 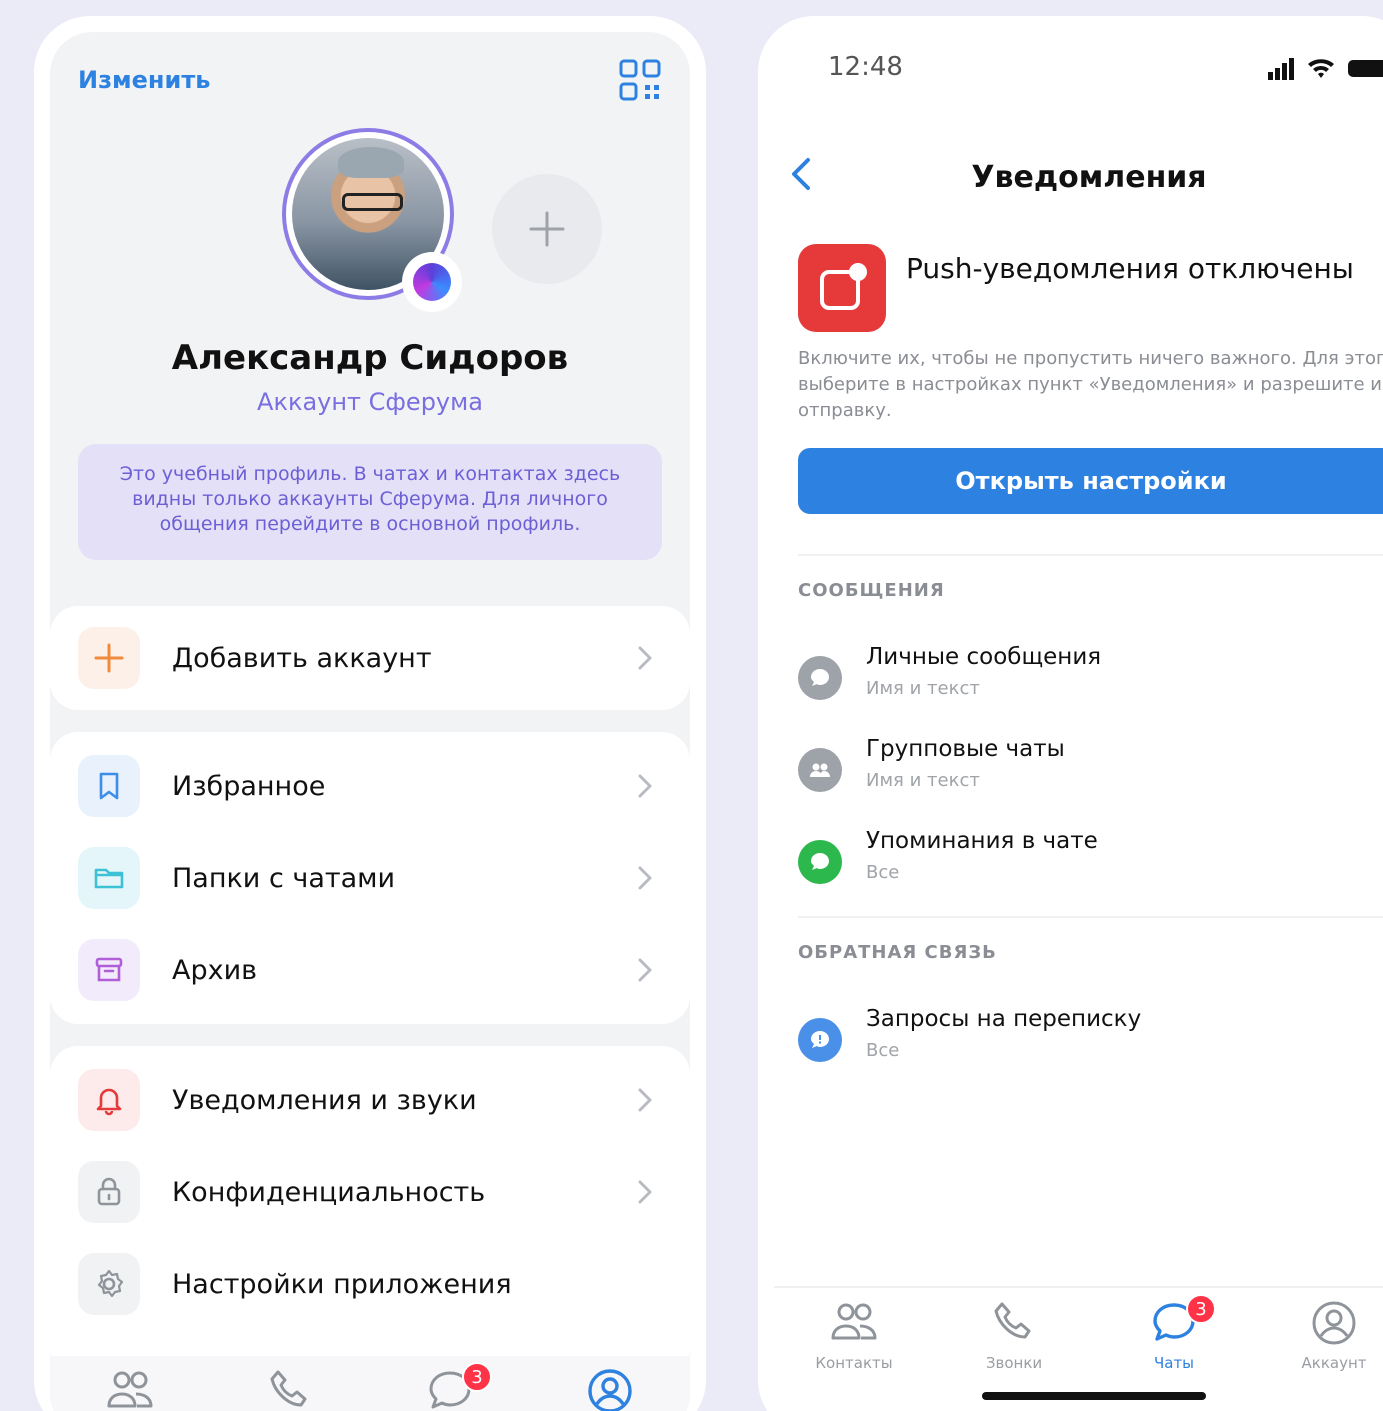 I want to click on gear-icon, so click(x=109, y=1284).